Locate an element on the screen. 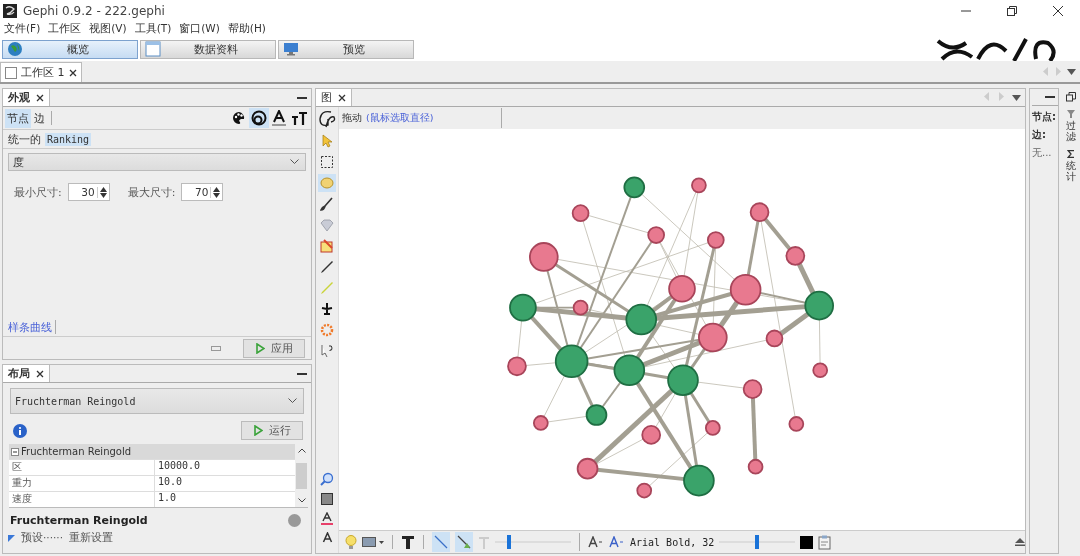  diagonal-line-icon is located at coordinates (441, 542).